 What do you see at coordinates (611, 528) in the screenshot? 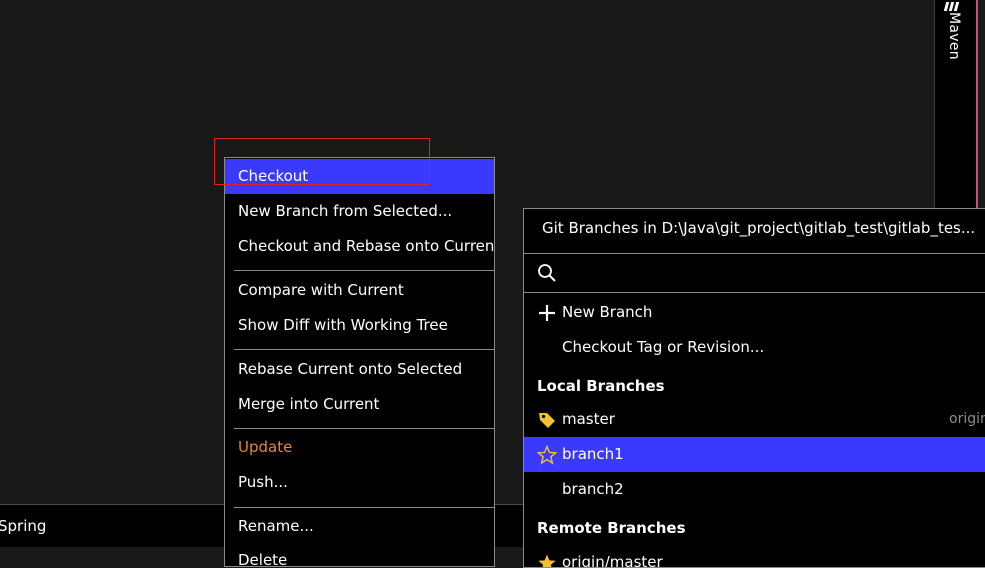
I see `remote-branches-header: Remote Branches` at bounding box center [611, 528].